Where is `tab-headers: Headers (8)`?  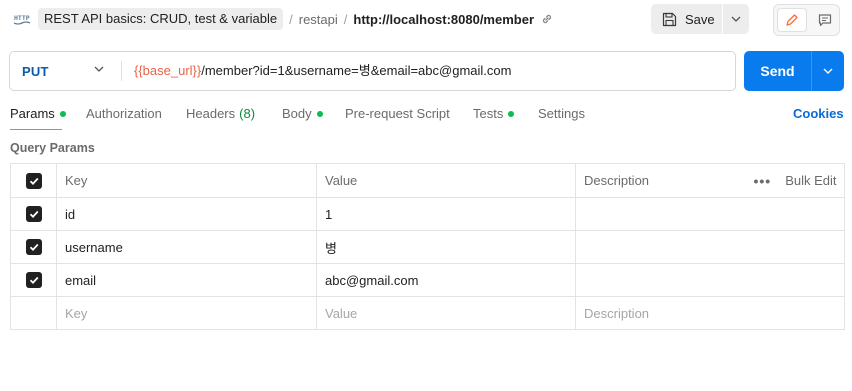
tab-headers: Headers (8) is located at coordinates (220, 118).